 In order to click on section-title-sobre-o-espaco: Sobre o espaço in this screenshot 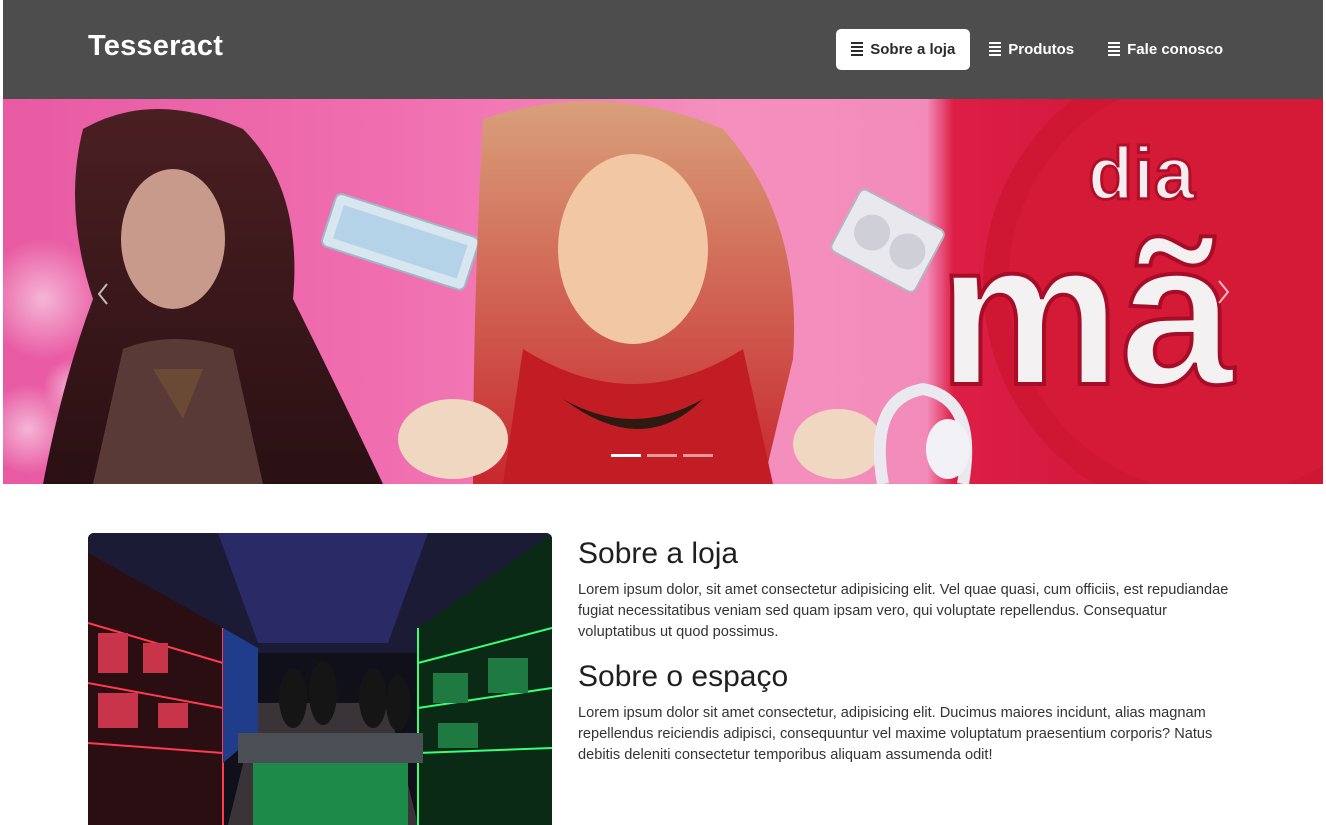, I will do `click(683, 676)`.